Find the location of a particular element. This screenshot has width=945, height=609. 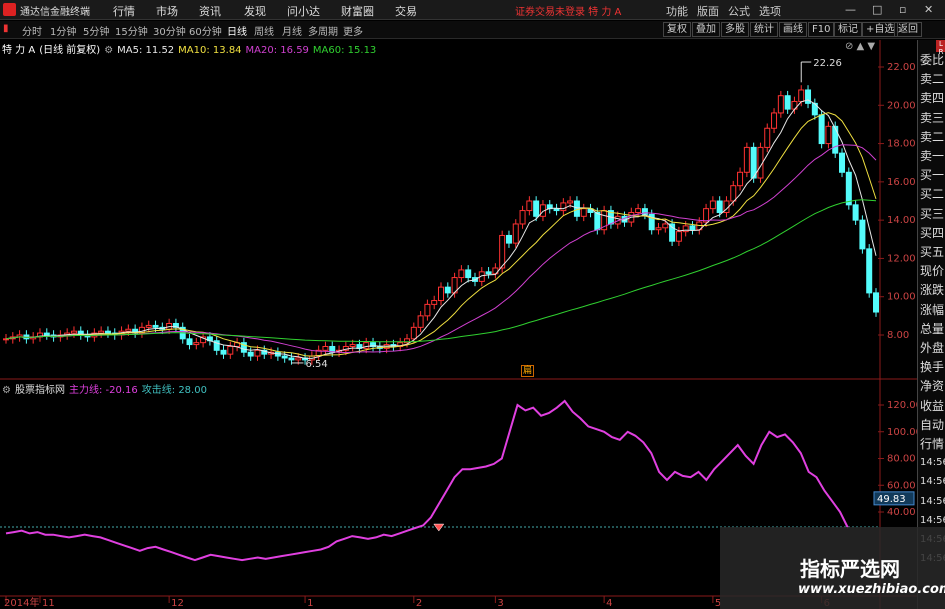

high-label: 22.26 is located at coordinates (827, 63).